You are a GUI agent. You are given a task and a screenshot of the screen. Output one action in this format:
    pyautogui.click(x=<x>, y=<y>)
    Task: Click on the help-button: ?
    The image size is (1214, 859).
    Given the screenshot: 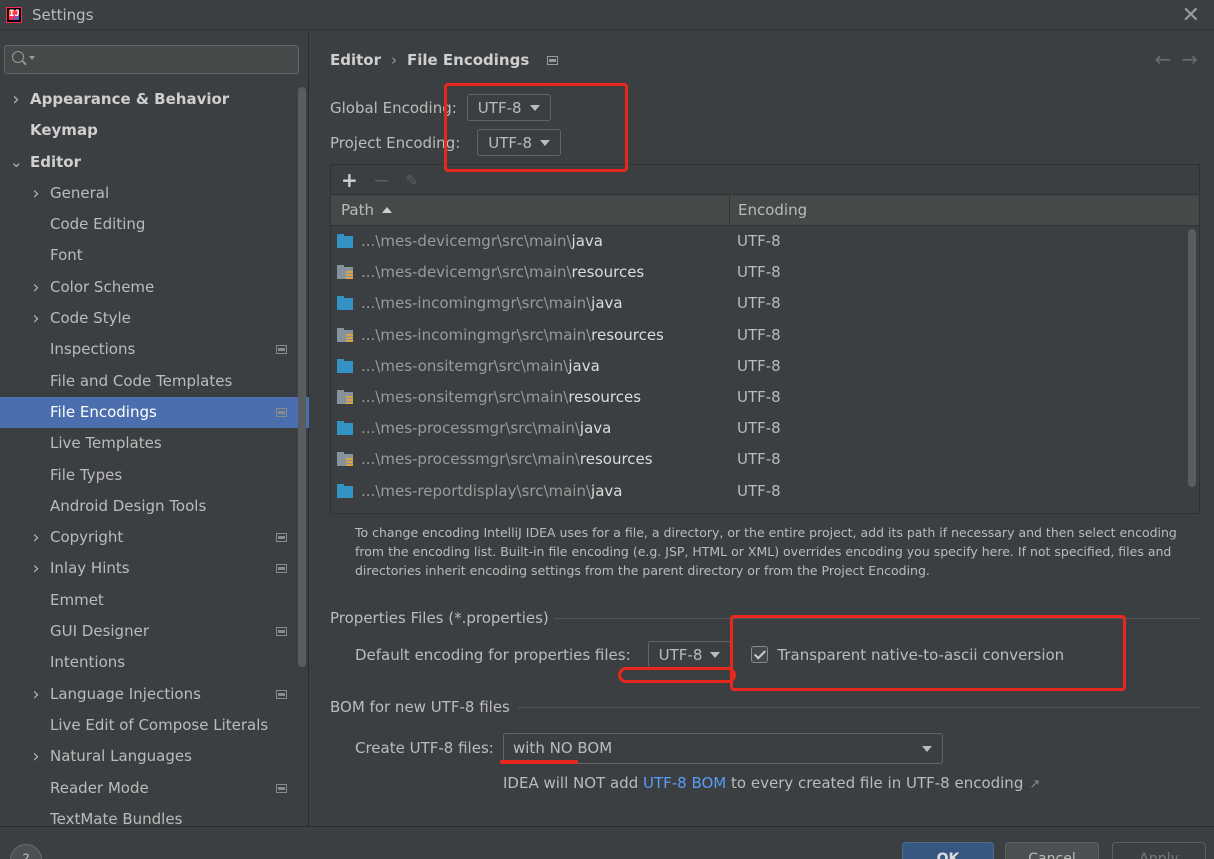 What is the action you would take?
    pyautogui.click(x=26, y=851)
    